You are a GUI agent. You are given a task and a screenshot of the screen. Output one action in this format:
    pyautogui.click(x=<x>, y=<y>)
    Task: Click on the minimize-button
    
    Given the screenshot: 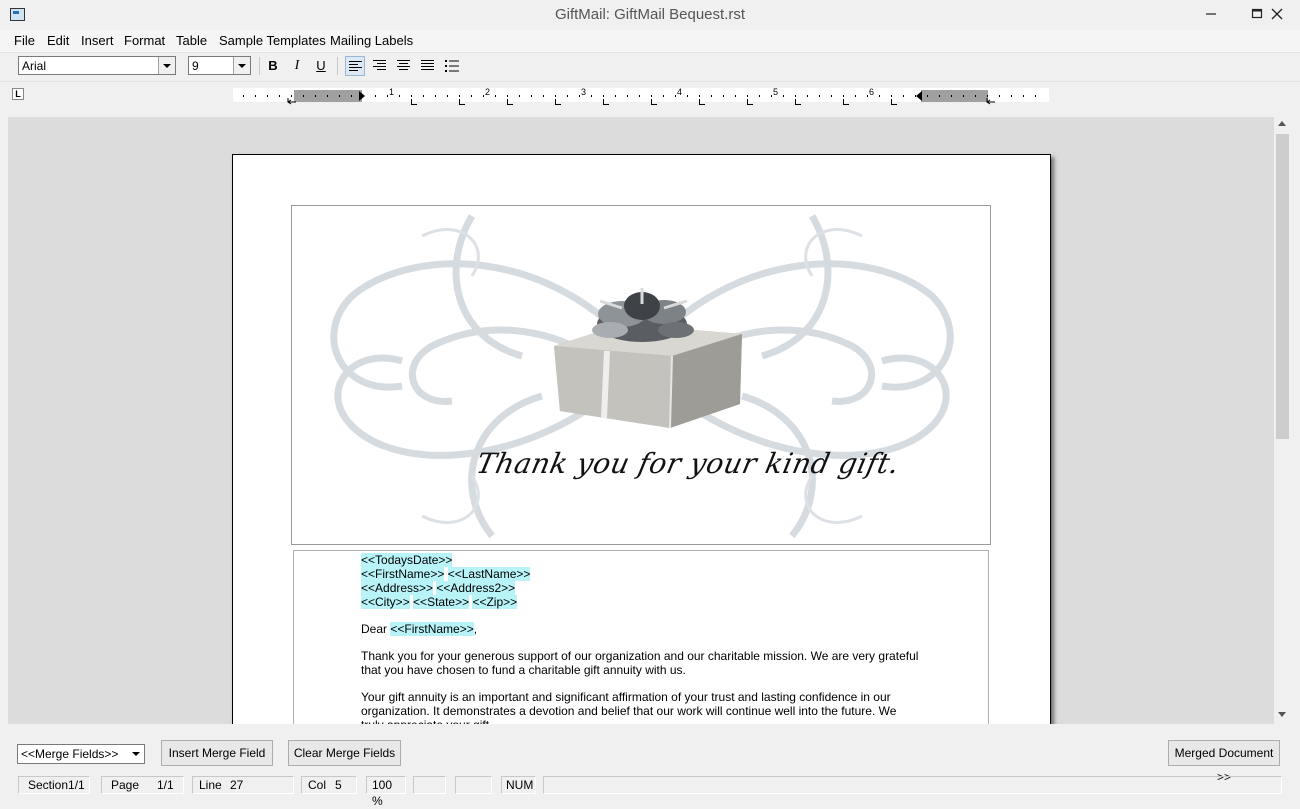 What is the action you would take?
    pyautogui.click(x=1211, y=14)
    